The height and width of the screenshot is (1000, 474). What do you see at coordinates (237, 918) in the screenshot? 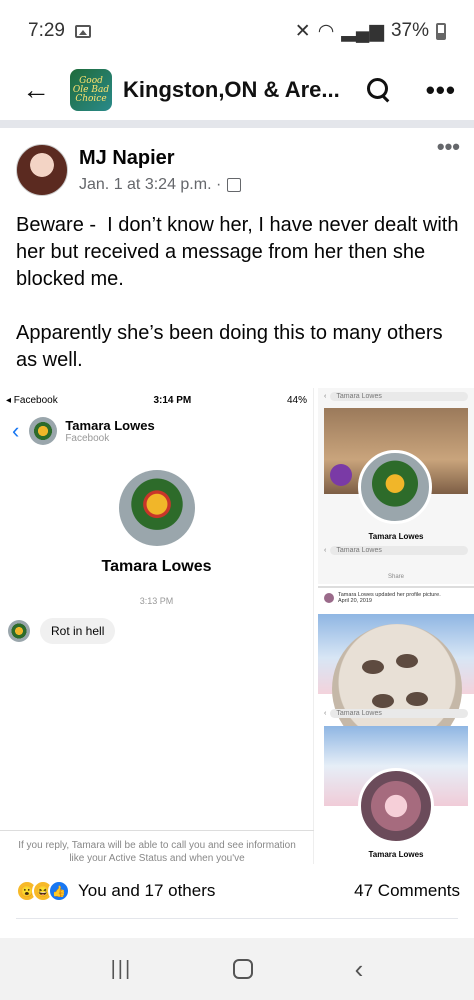
I see `action-divider` at bounding box center [237, 918].